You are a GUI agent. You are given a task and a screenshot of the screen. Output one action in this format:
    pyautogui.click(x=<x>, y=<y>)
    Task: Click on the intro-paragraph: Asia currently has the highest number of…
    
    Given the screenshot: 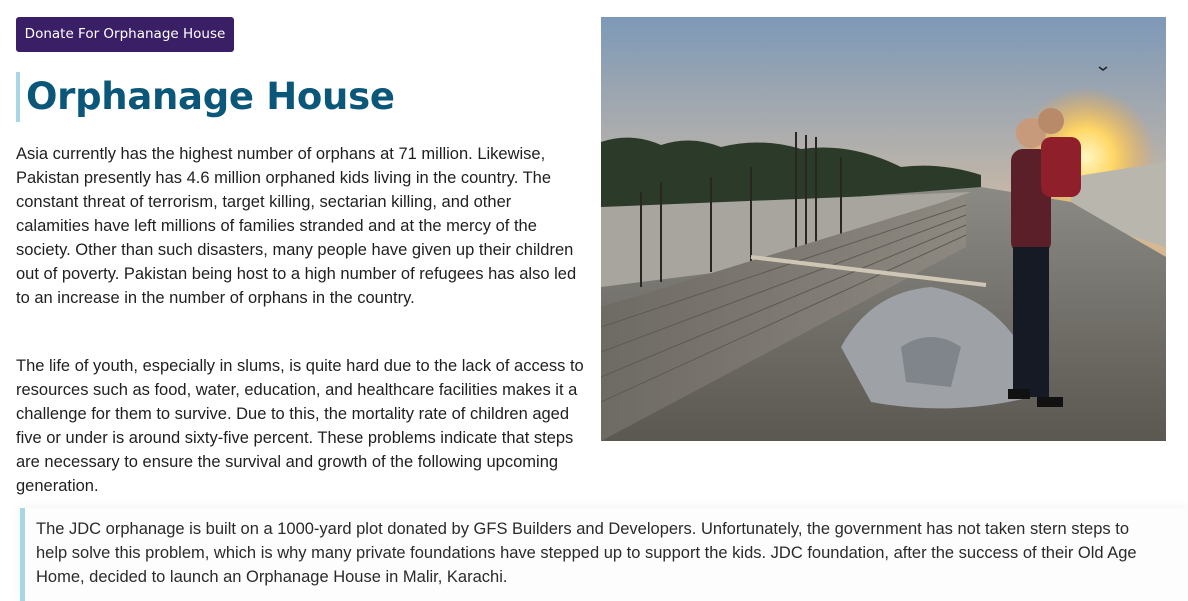 What is the action you would take?
    pyautogui.click(x=296, y=226)
    